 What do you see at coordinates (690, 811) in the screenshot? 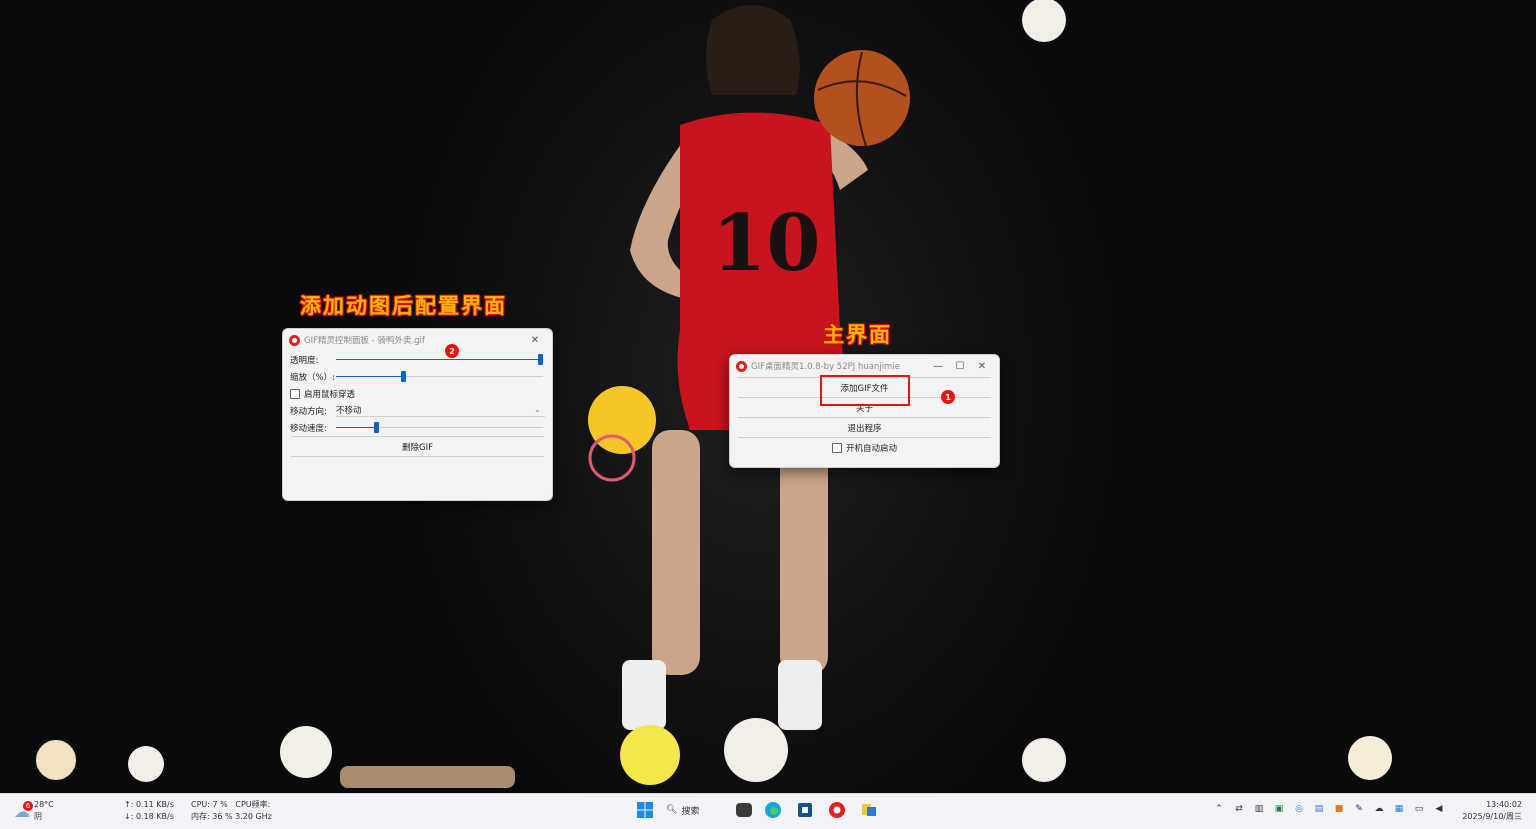
I see `search-label: 搜索` at bounding box center [690, 811].